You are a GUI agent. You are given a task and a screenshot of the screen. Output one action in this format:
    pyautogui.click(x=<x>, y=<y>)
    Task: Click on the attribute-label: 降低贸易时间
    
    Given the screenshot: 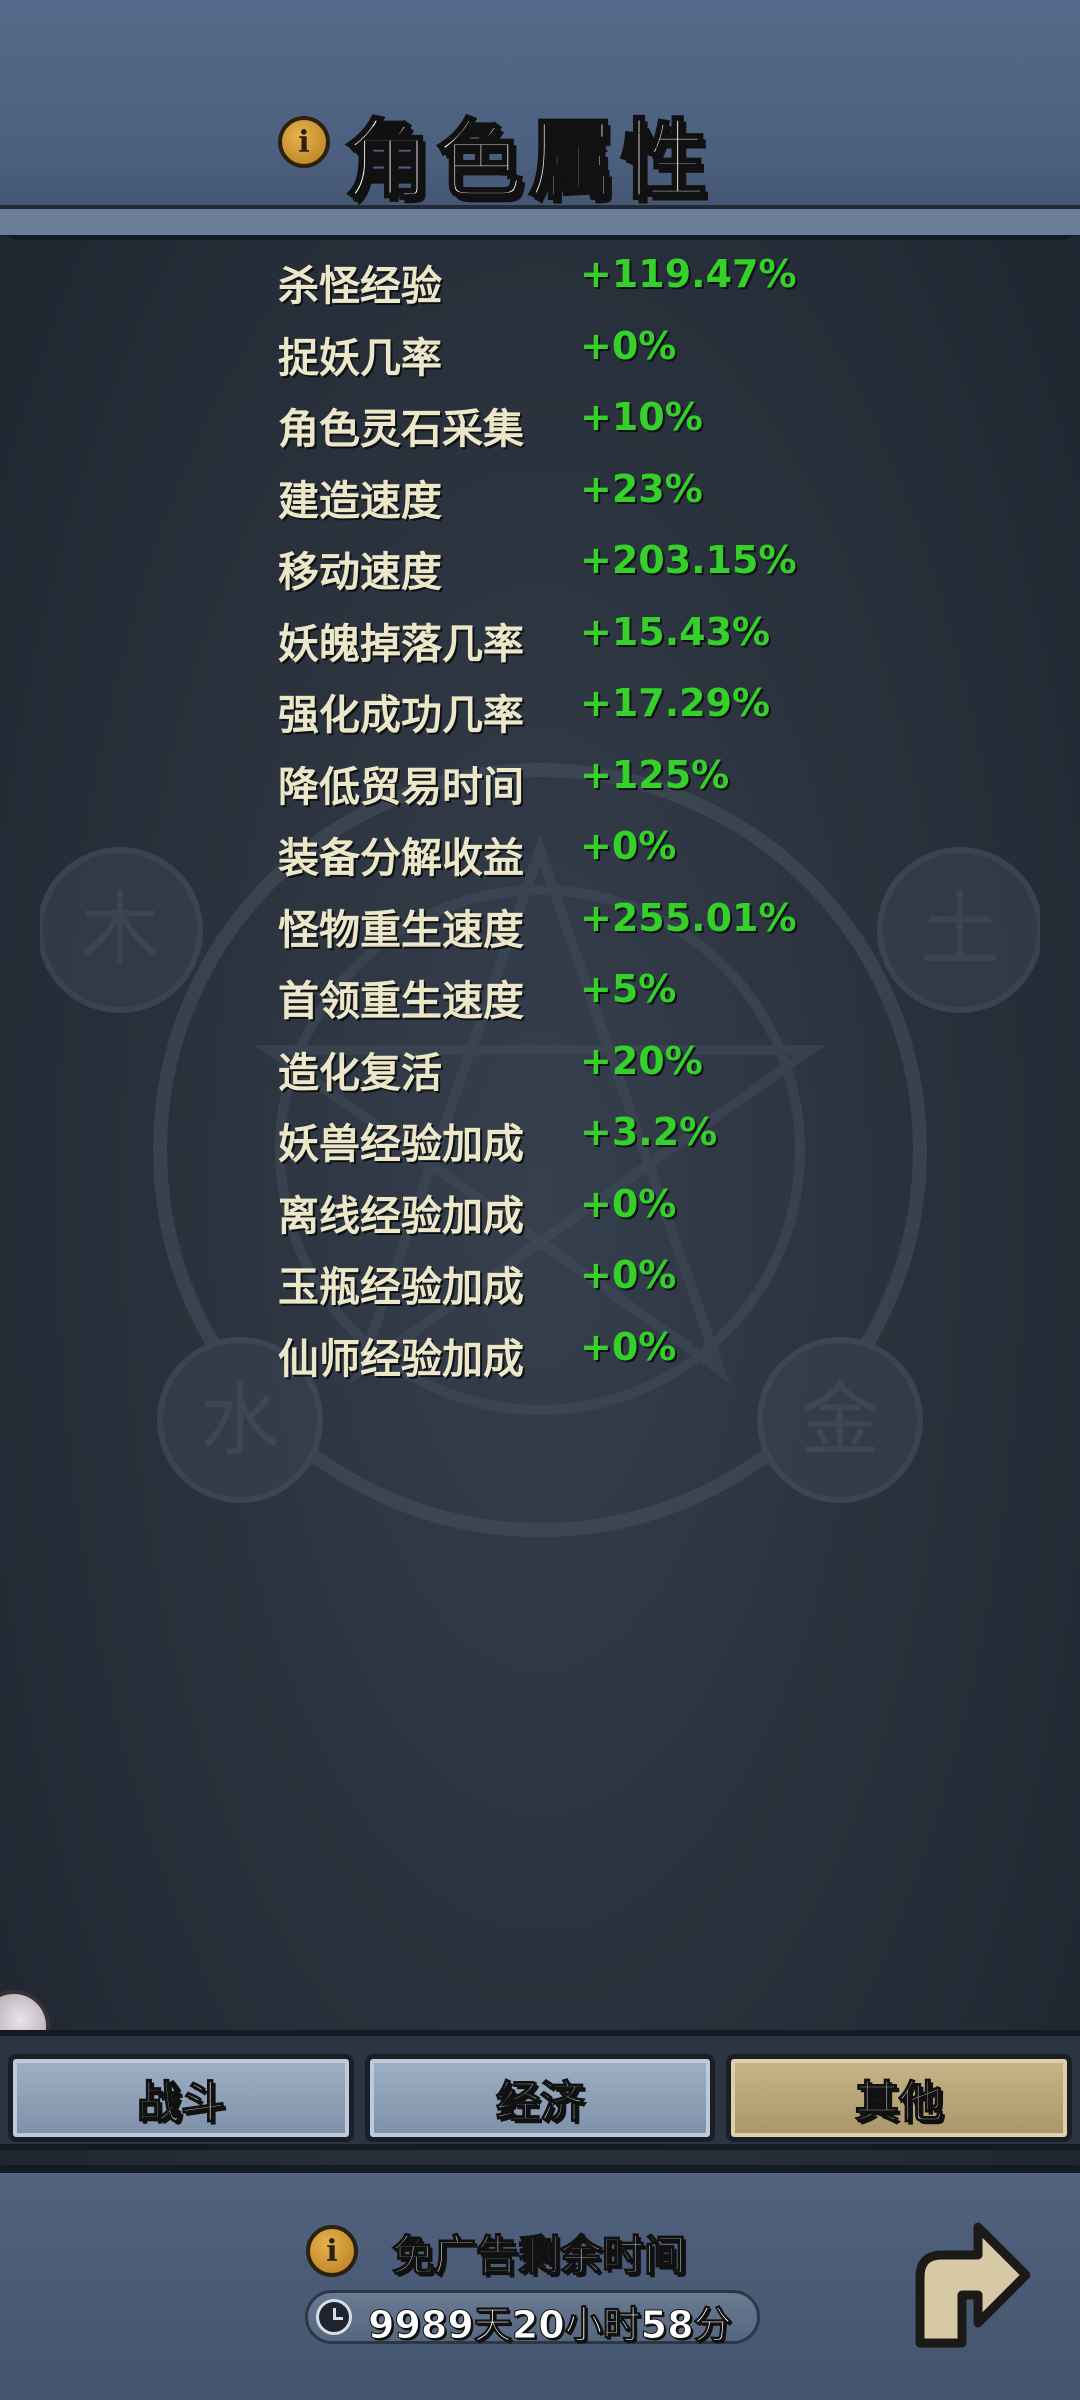 What is the action you would take?
    pyautogui.click(x=401, y=786)
    